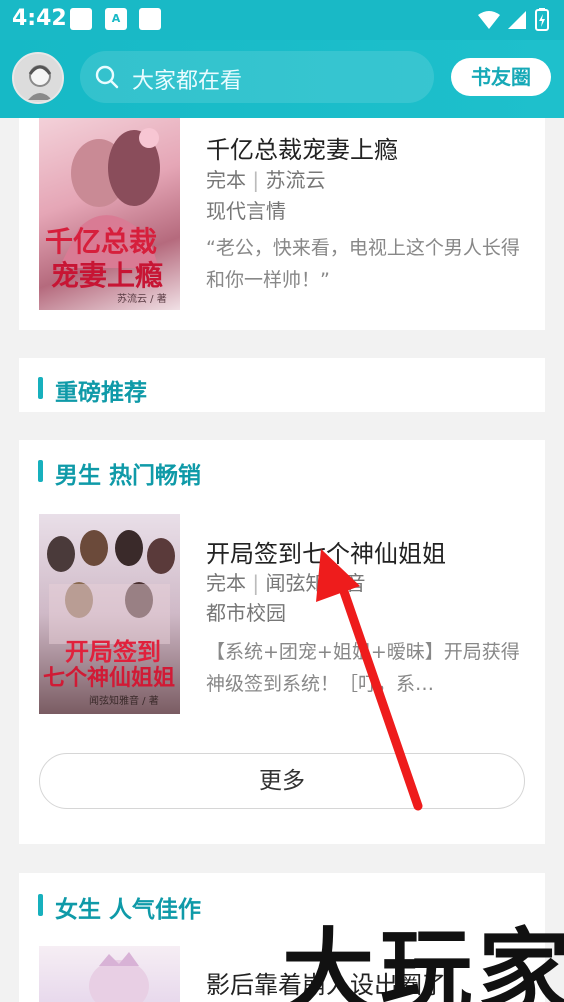 The height and width of the screenshot is (1002, 564). Describe the element at coordinates (128, 476) in the screenshot. I see `section-title: 男生 热门畅销` at that location.